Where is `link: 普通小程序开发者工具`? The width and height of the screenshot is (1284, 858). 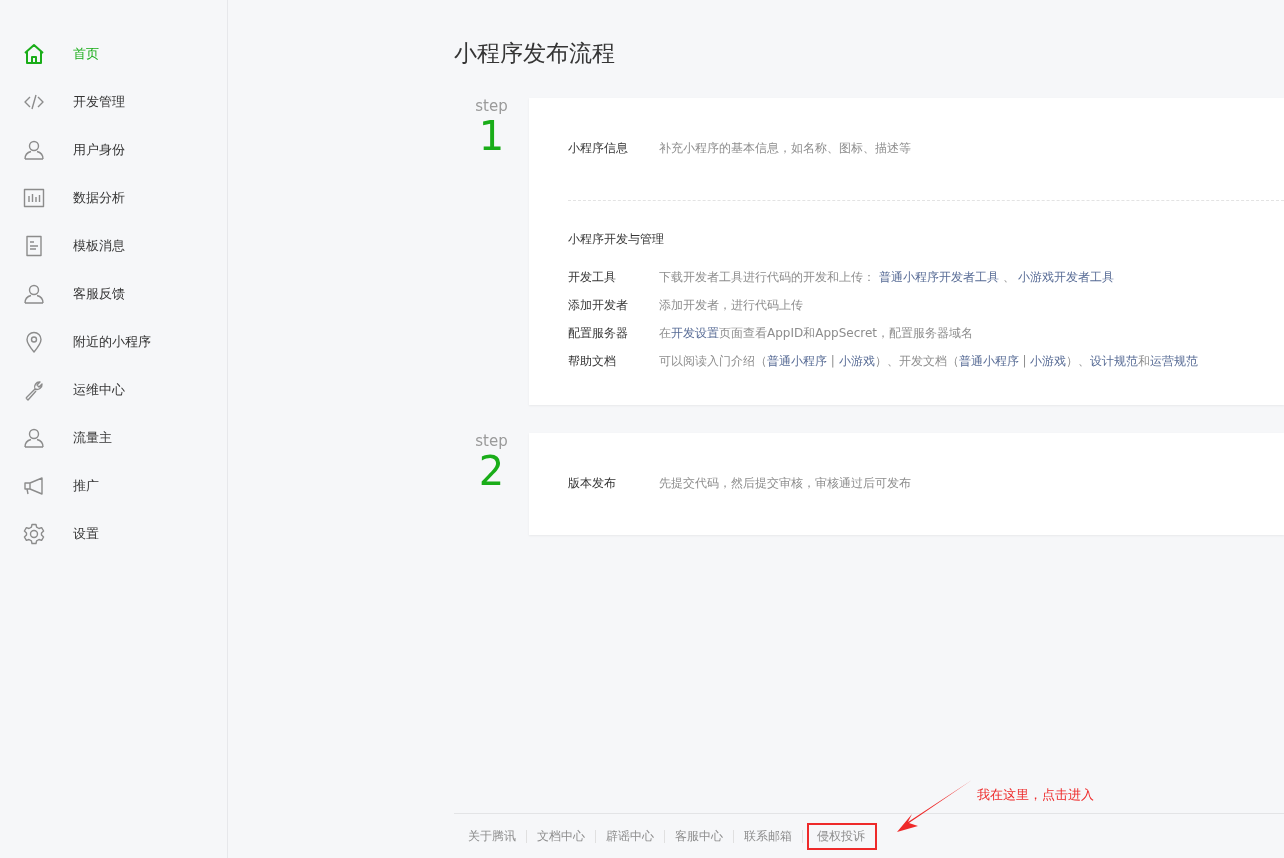 link: 普通小程序开发者工具 is located at coordinates (938, 277).